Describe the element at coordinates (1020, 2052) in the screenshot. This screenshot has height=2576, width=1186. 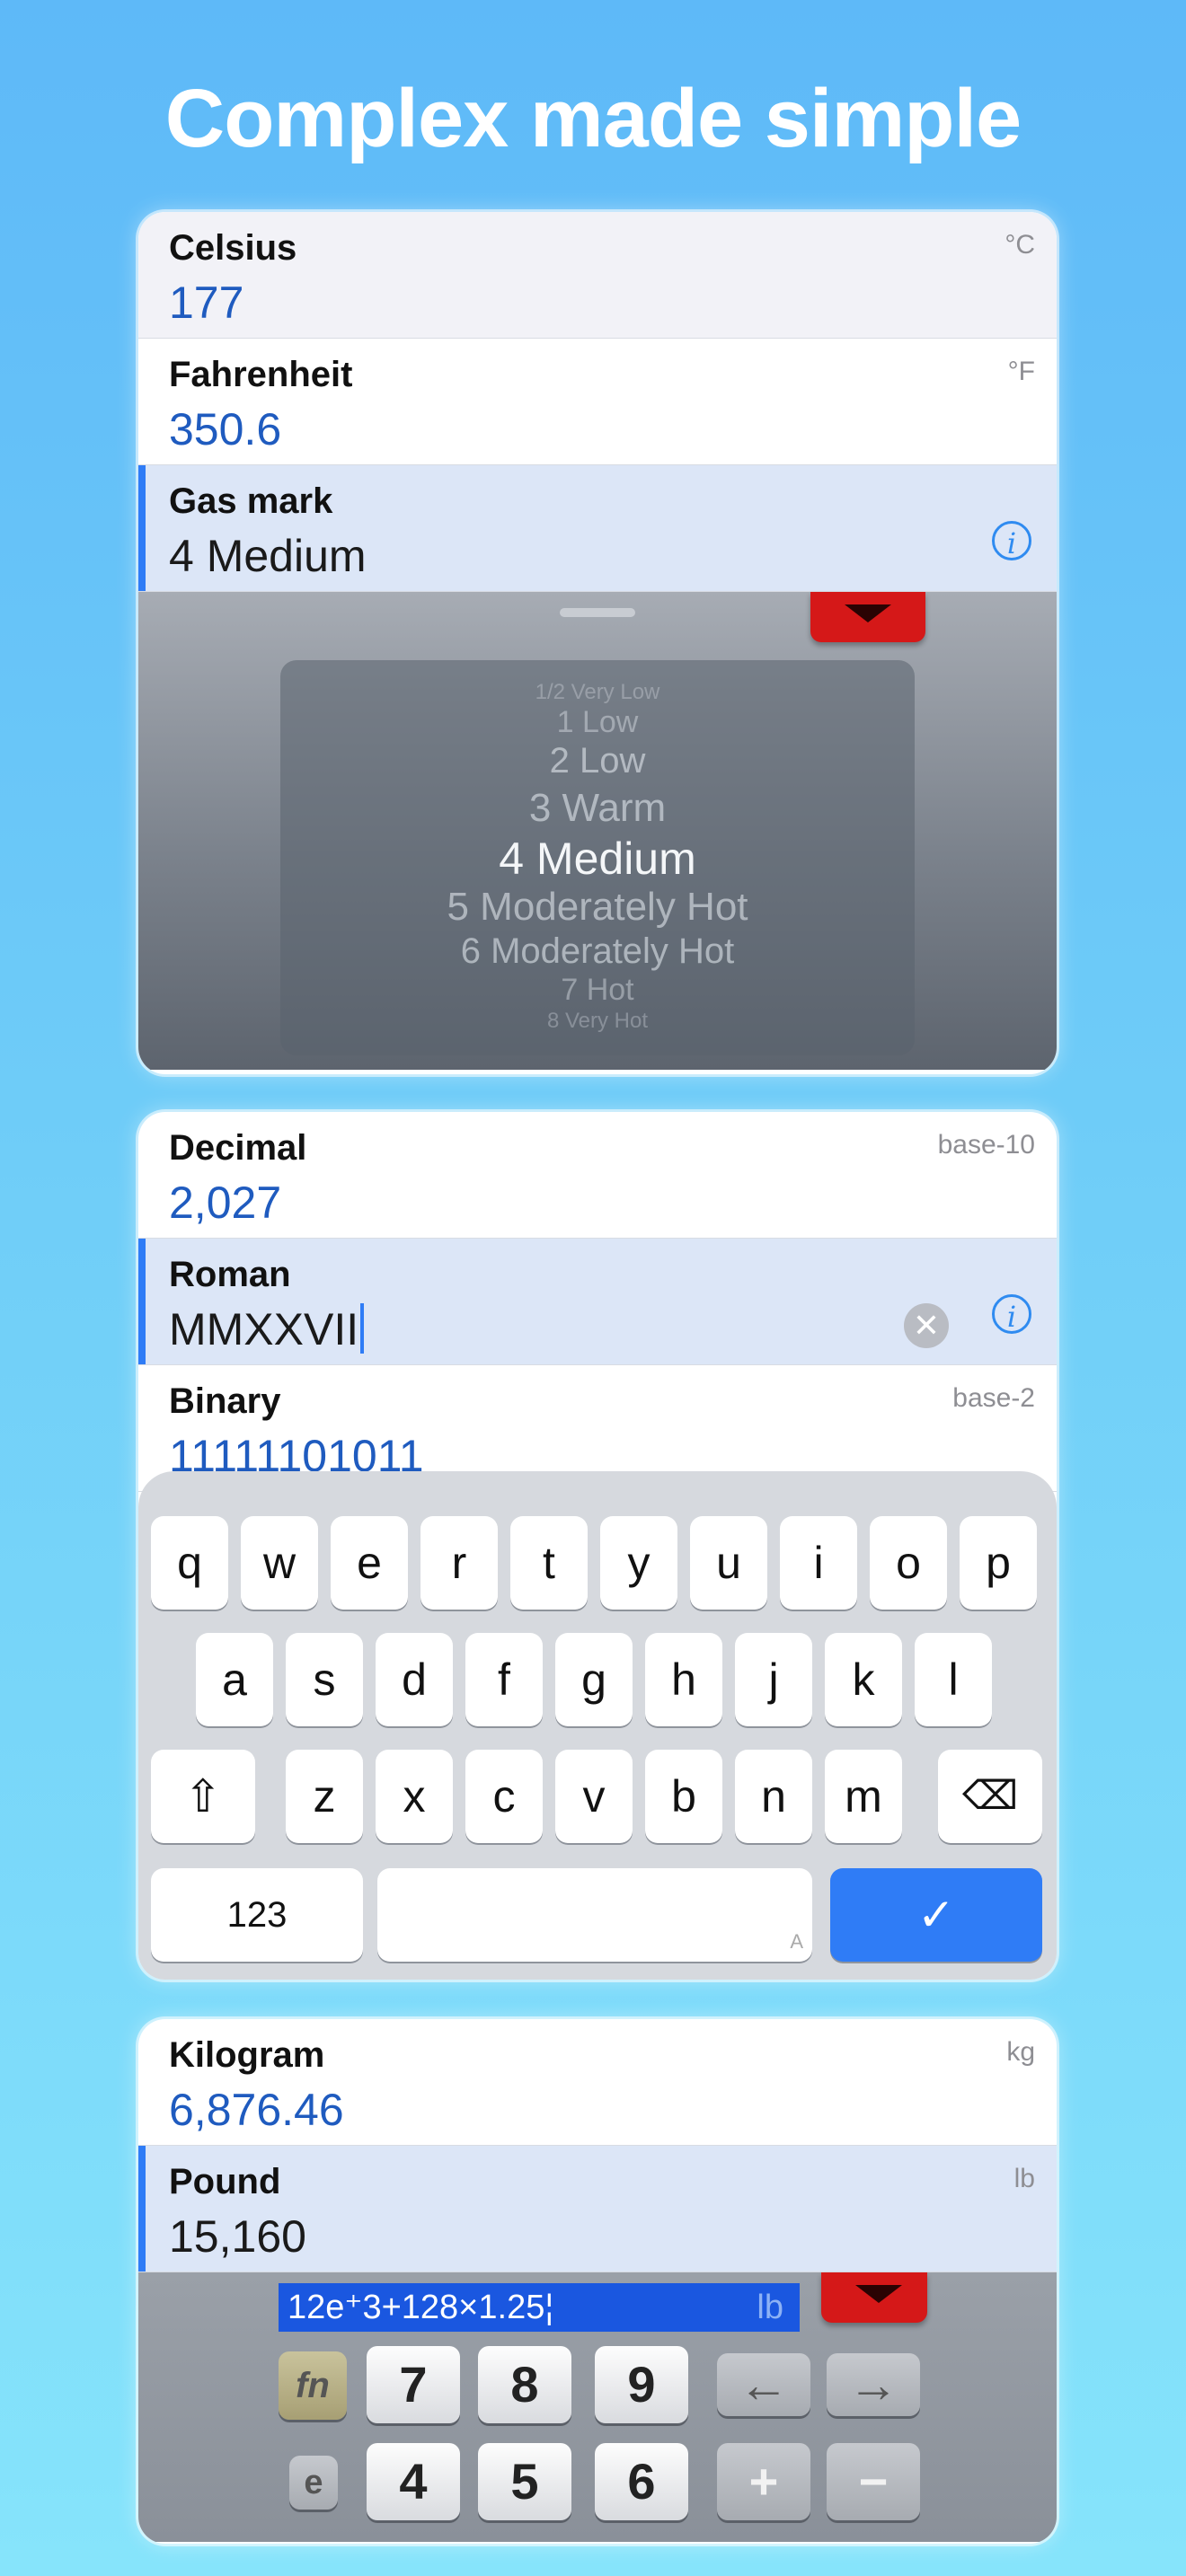
I see `kilogram-unit: kg` at that location.